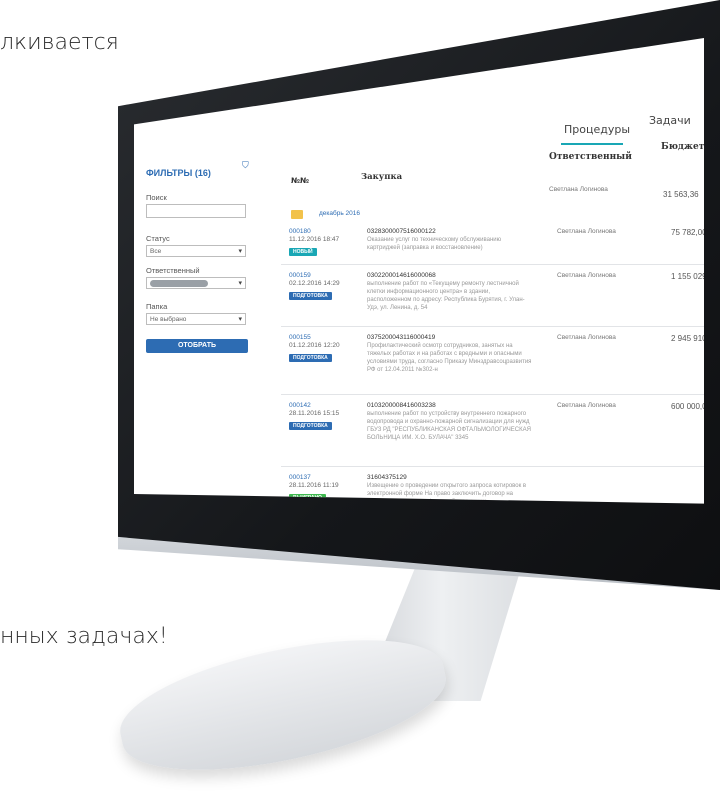 This screenshot has width=720, height=793. What do you see at coordinates (382, 177) in the screenshot?
I see `col-purchase-header: Закупка` at bounding box center [382, 177].